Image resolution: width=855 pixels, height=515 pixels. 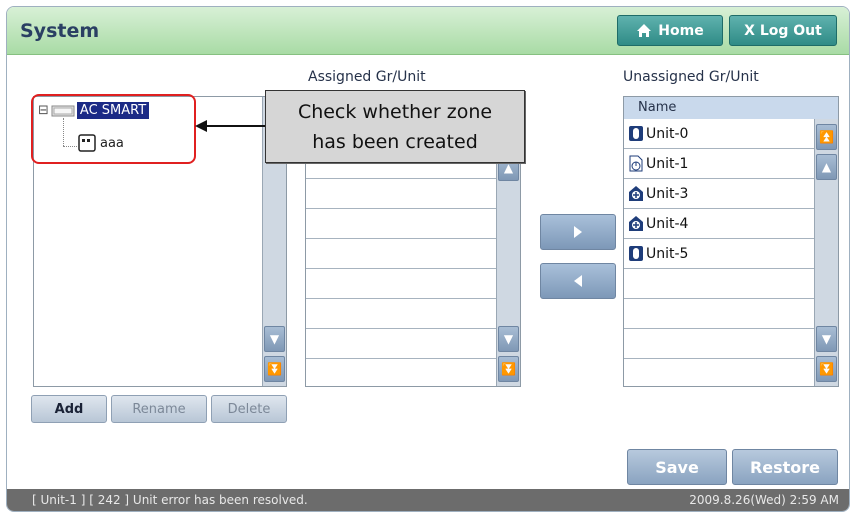 I want to click on list-item: Unit-3, so click(x=719, y=194).